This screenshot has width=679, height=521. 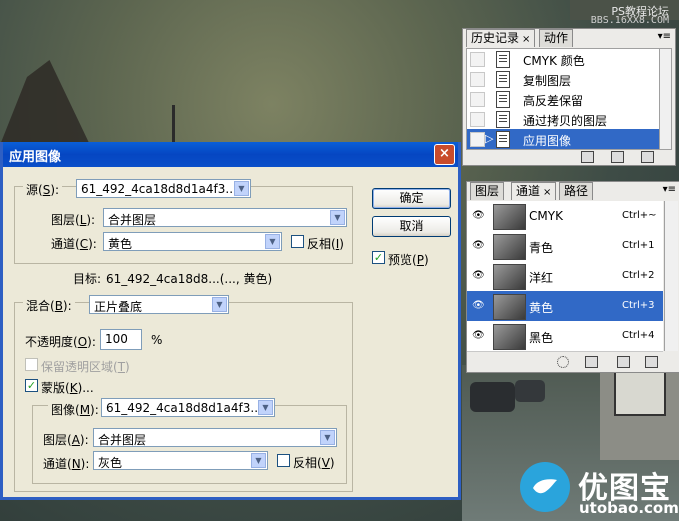 What do you see at coordinates (378, 257) in the screenshot?
I see `preview-checkbox: ✓` at bounding box center [378, 257].